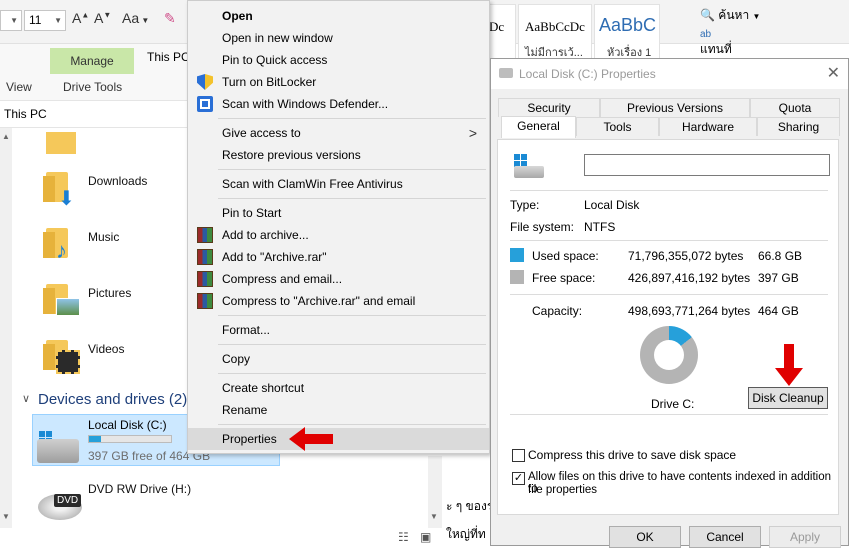  What do you see at coordinates (627, 32) in the screenshot?
I see `style-tile-heading1: AaBbC หัวเรื่อง 1` at bounding box center [627, 32].